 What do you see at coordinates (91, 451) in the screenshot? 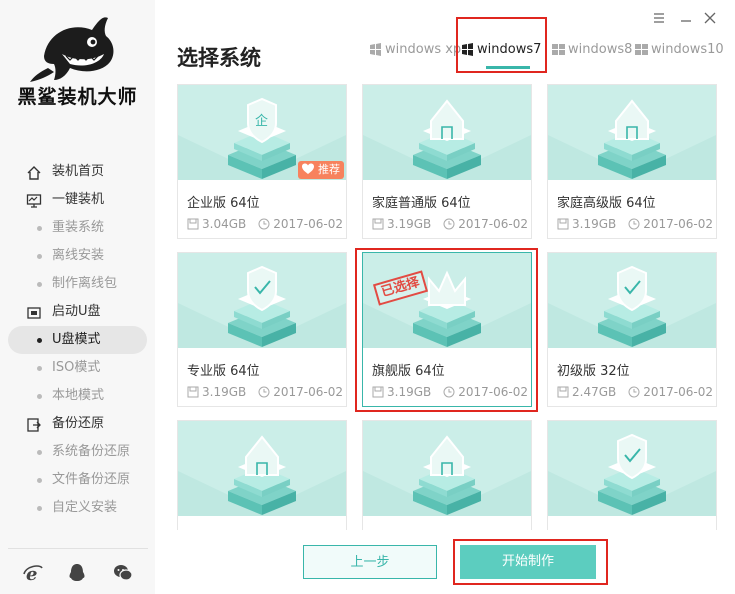
I see `sidebar-item-label: 系统备份还原` at bounding box center [91, 451].